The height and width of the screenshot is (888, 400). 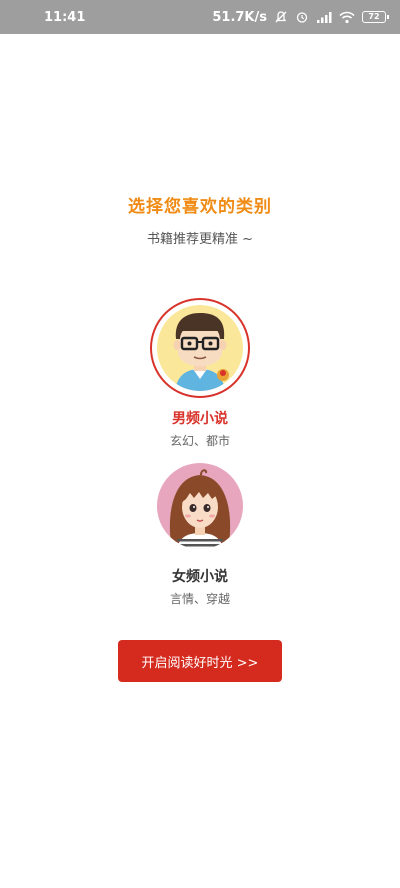 I want to click on option-desc-female: 言情、穿越, so click(x=199, y=599).